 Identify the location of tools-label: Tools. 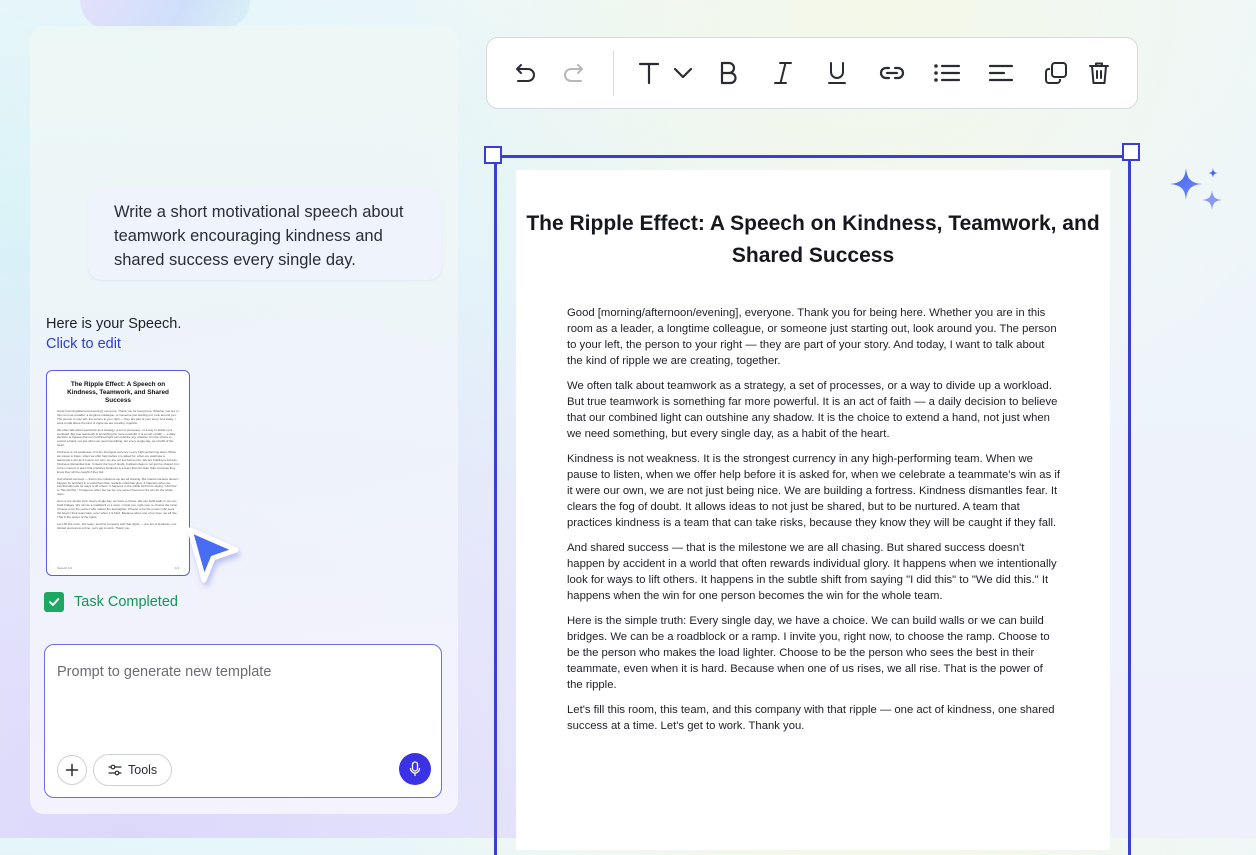
(143, 770).